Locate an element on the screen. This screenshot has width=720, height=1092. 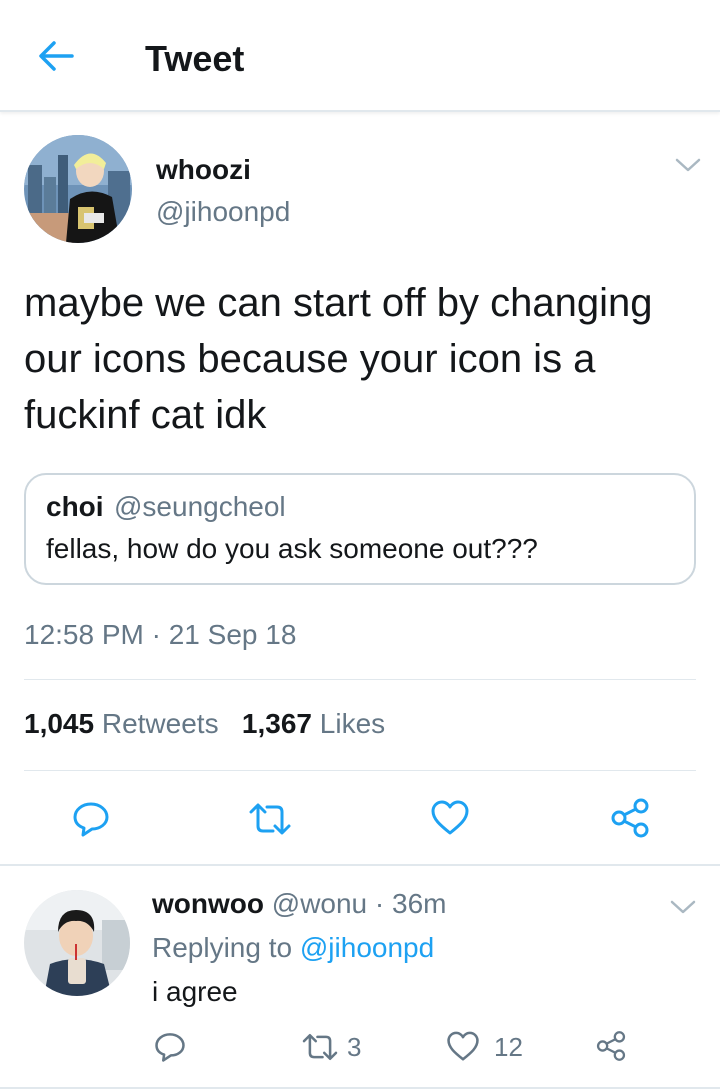
reply-options-button is located at coordinates (683, 907).